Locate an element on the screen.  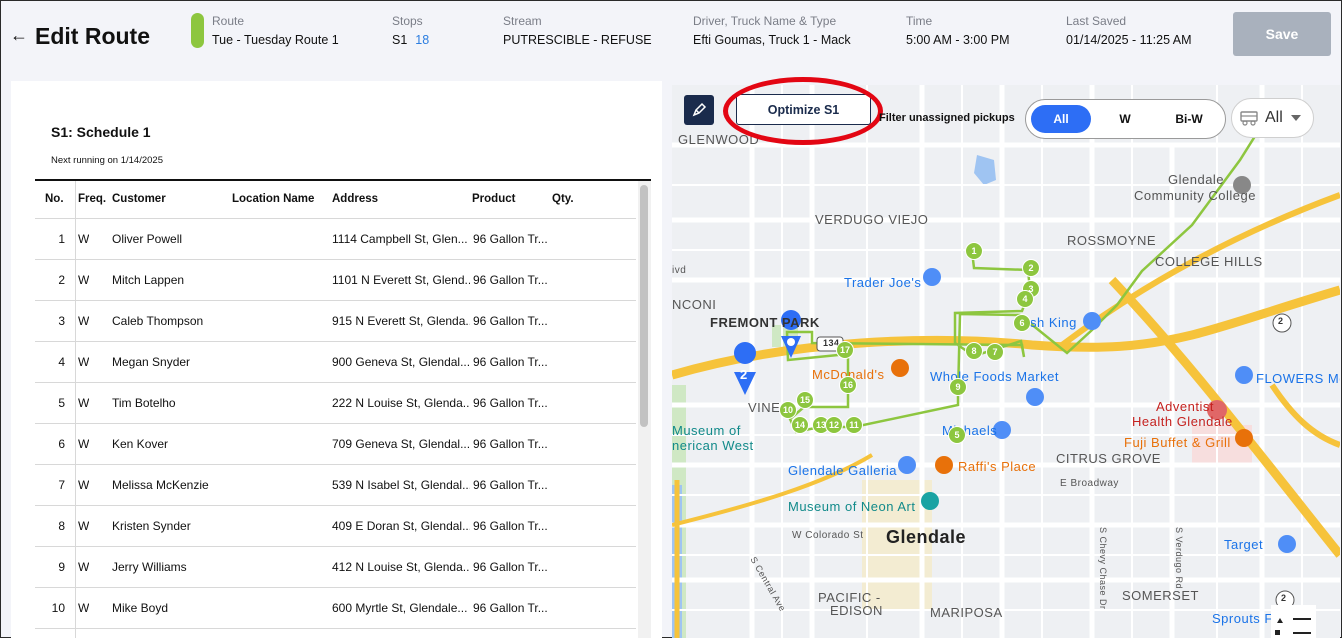
map-label-citrus: CITRUS GROVE is located at coordinates (1108, 458).